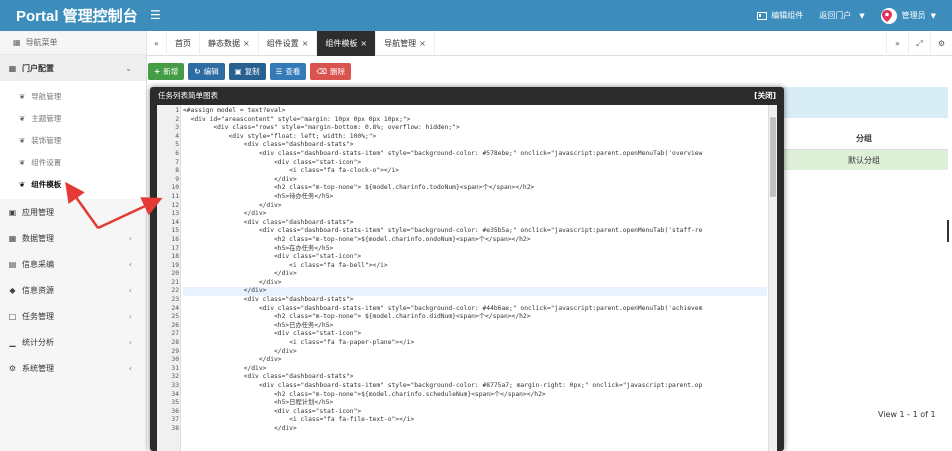  Describe the element at coordinates (780, 15) in the screenshot. I see `edit-component-link: 编辑组件` at that location.